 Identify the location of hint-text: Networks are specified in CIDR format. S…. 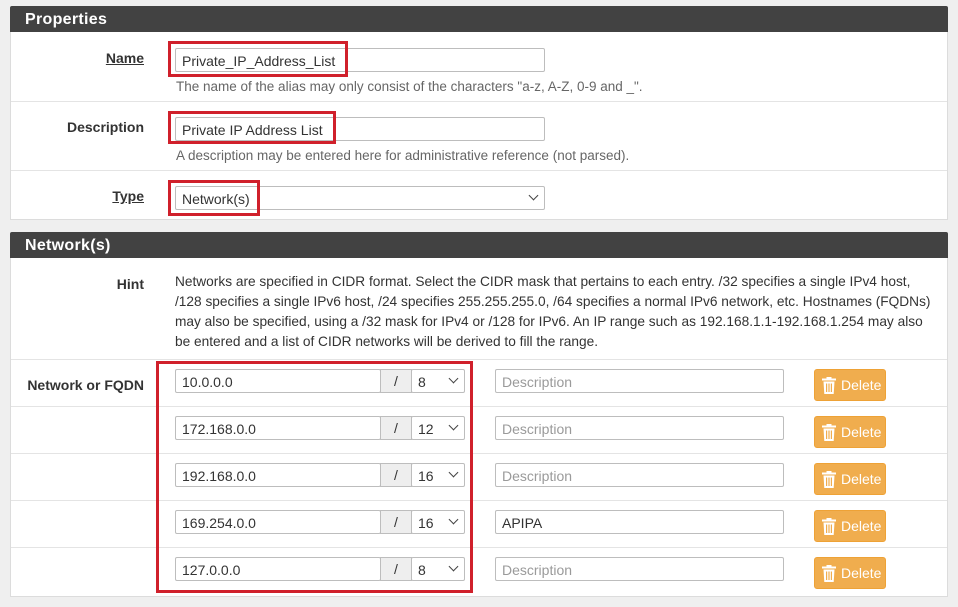
(553, 311).